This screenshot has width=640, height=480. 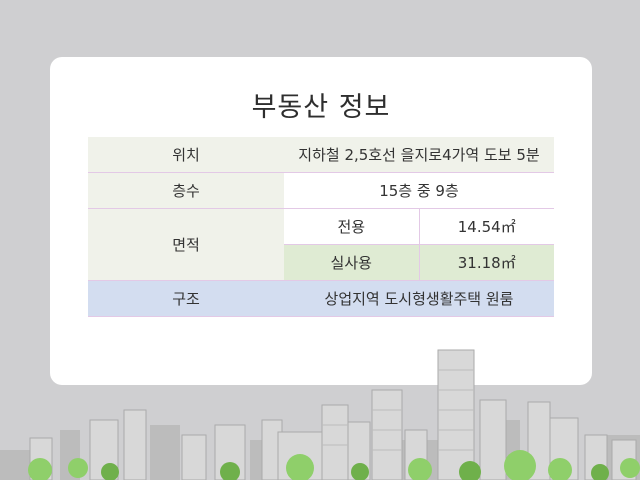 I want to click on page-title: 부동산 정보, so click(x=321, y=107).